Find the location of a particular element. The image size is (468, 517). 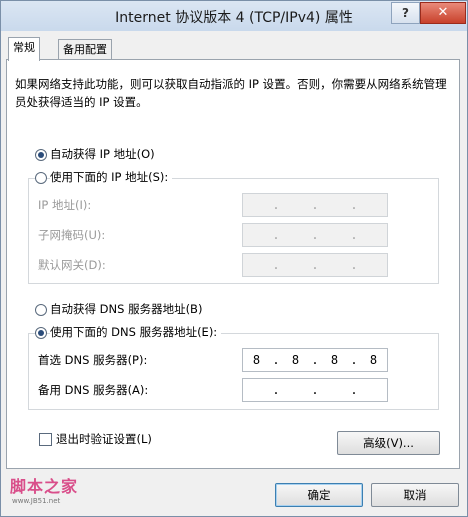

manual-ip-radio is located at coordinates (41, 178).